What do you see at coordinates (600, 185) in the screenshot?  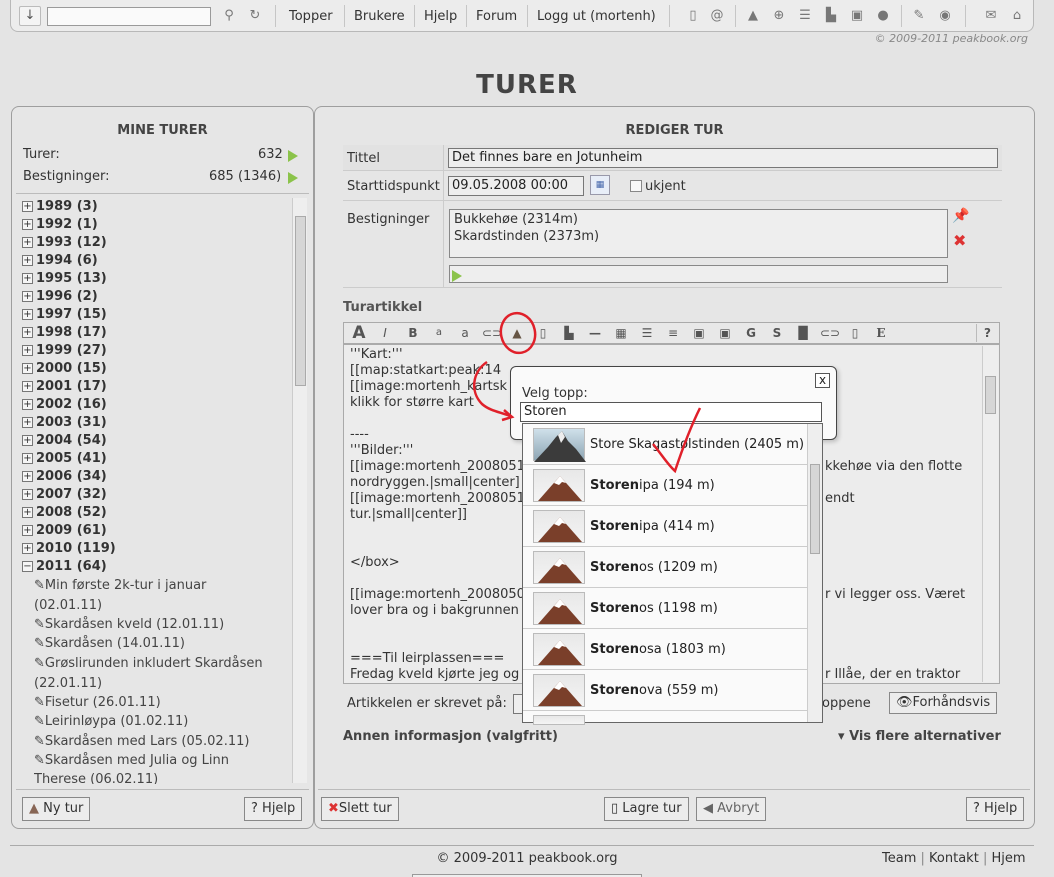 I see `calendar-icon: ▦` at bounding box center [600, 185].